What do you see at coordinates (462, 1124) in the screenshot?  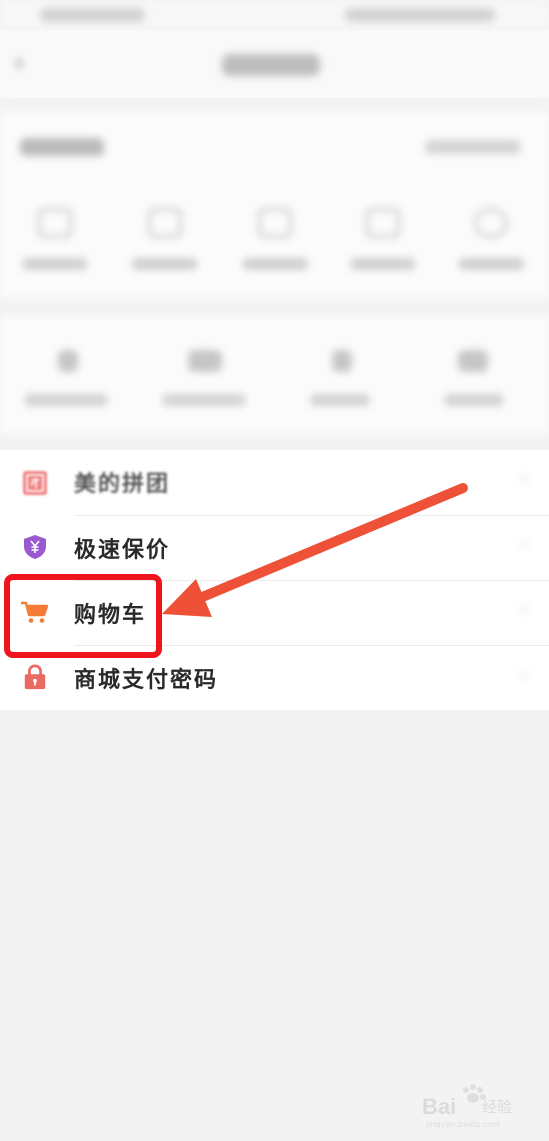 I see `watermark-domain: jingyan.baidu.com` at bounding box center [462, 1124].